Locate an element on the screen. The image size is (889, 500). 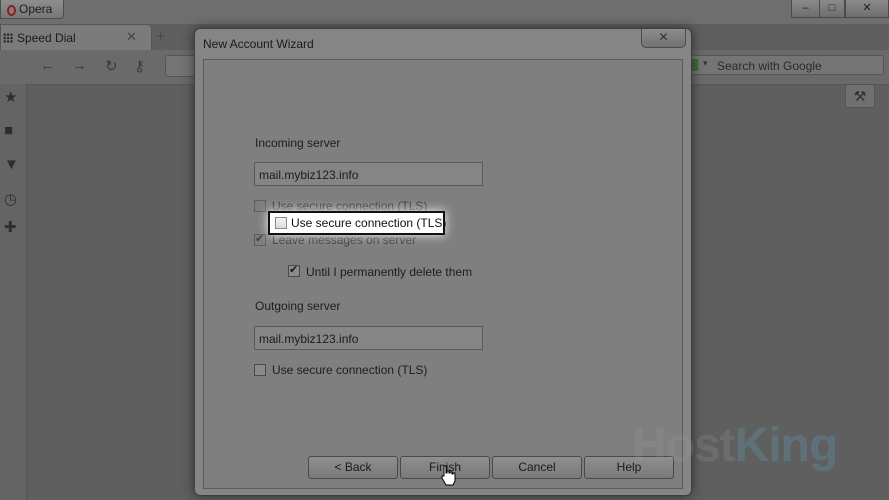
window-close-button: ✕ is located at coordinates (867, 9).